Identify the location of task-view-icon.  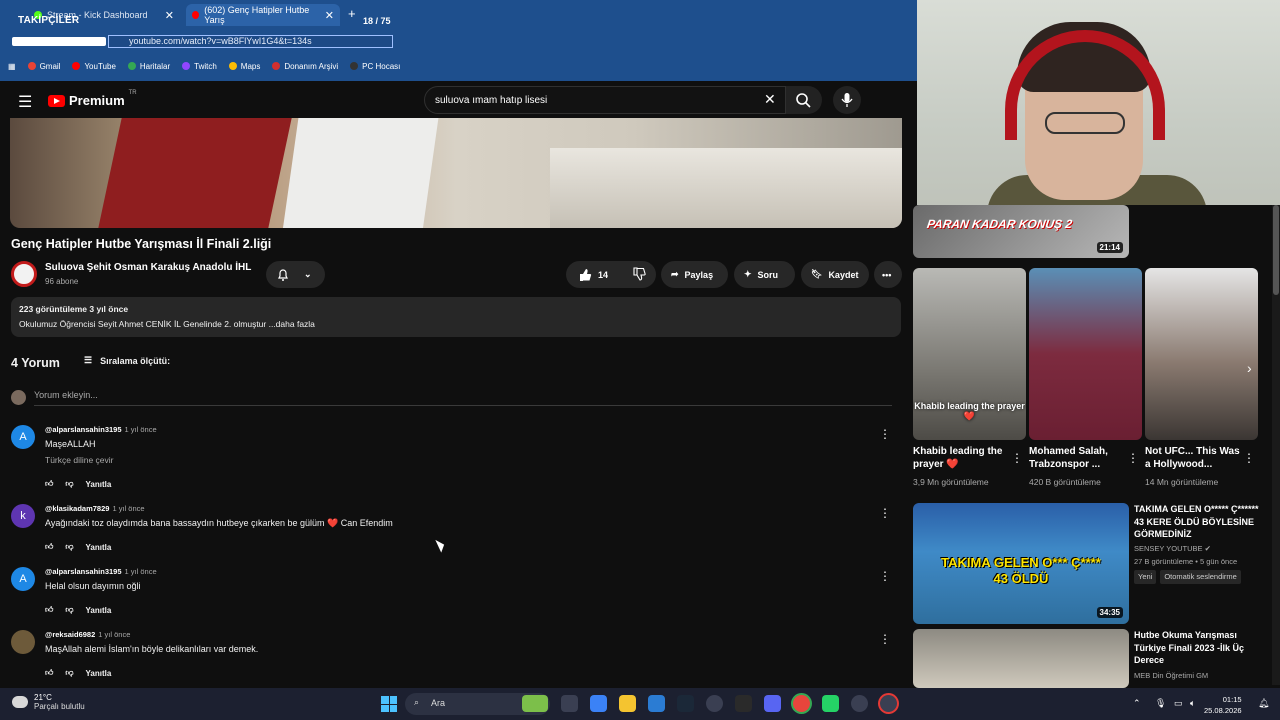
(569, 703).